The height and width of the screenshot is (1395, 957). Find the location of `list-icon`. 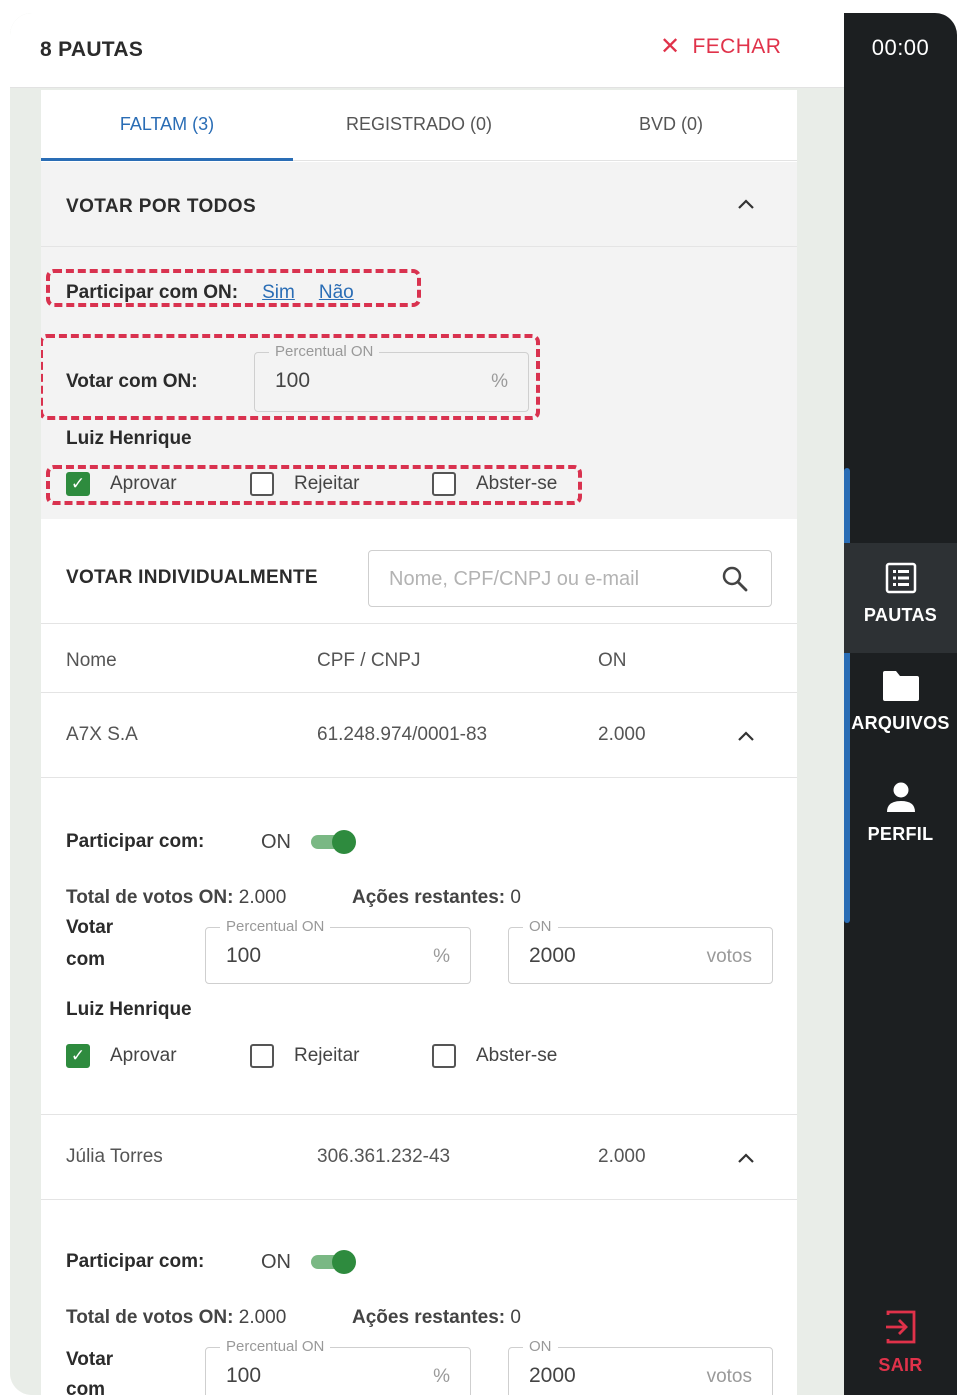

list-icon is located at coordinates (900, 578).